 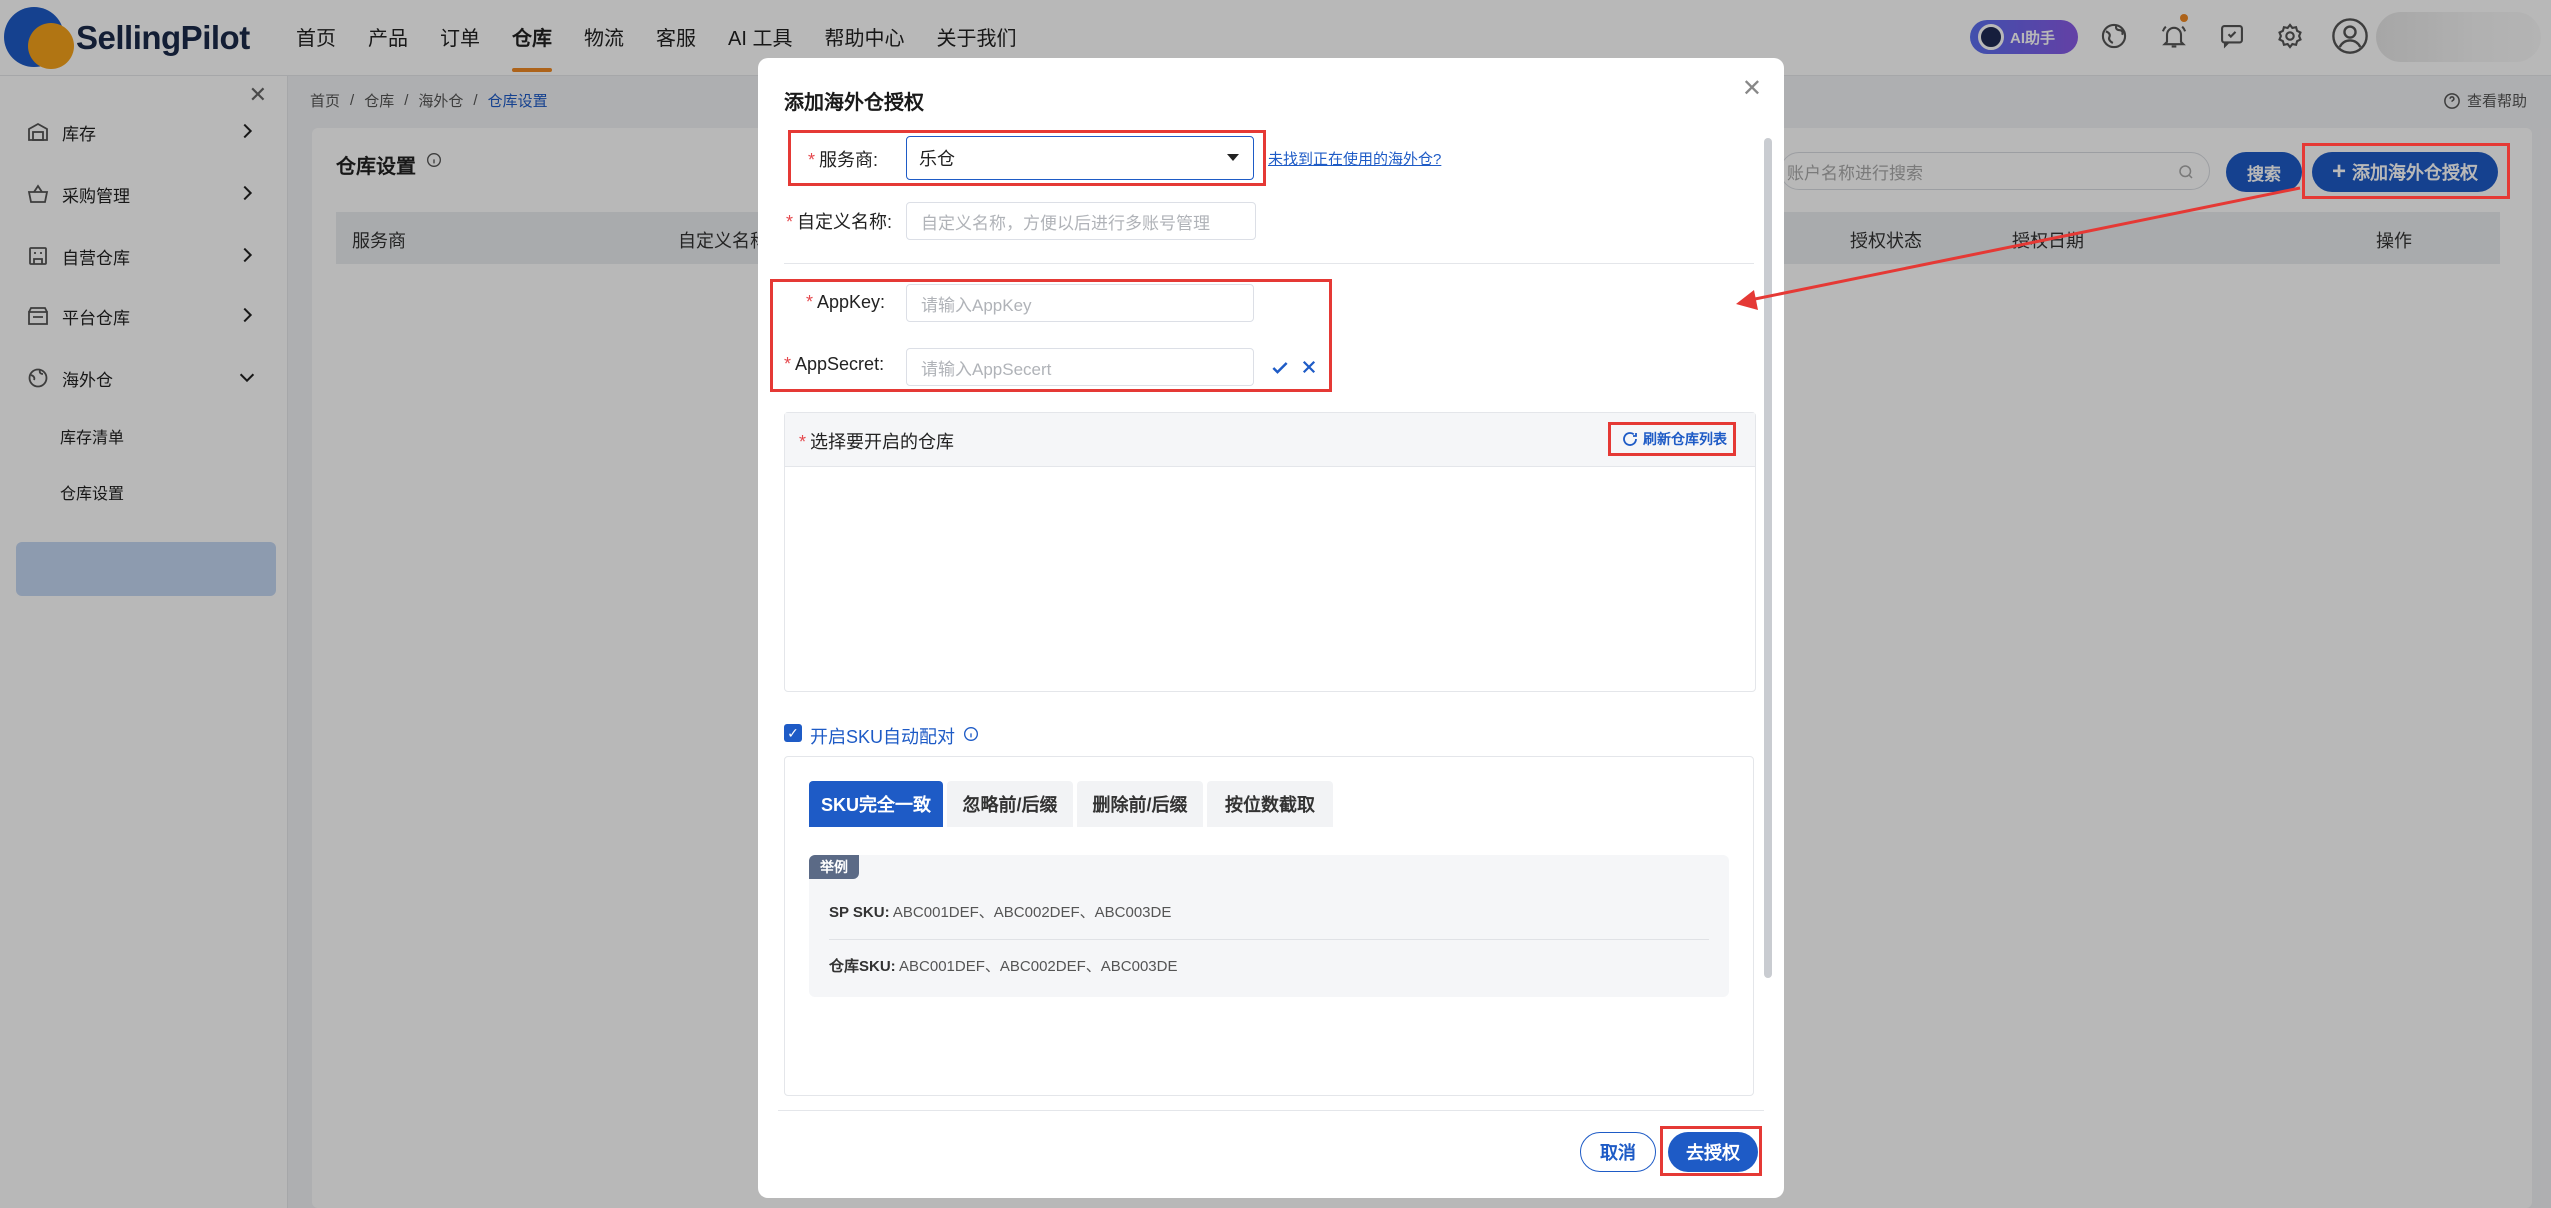 I want to click on appkey-input: 请输入AppKey, so click(x=1080, y=303).